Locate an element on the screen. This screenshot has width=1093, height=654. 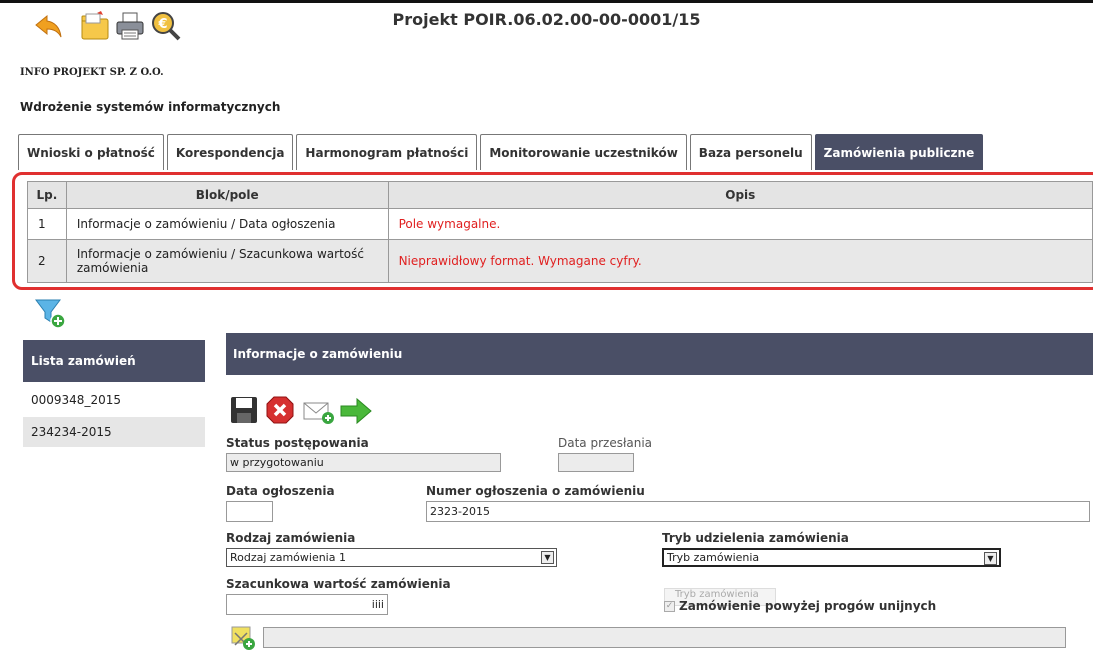
value-field: iiii is located at coordinates (307, 604).